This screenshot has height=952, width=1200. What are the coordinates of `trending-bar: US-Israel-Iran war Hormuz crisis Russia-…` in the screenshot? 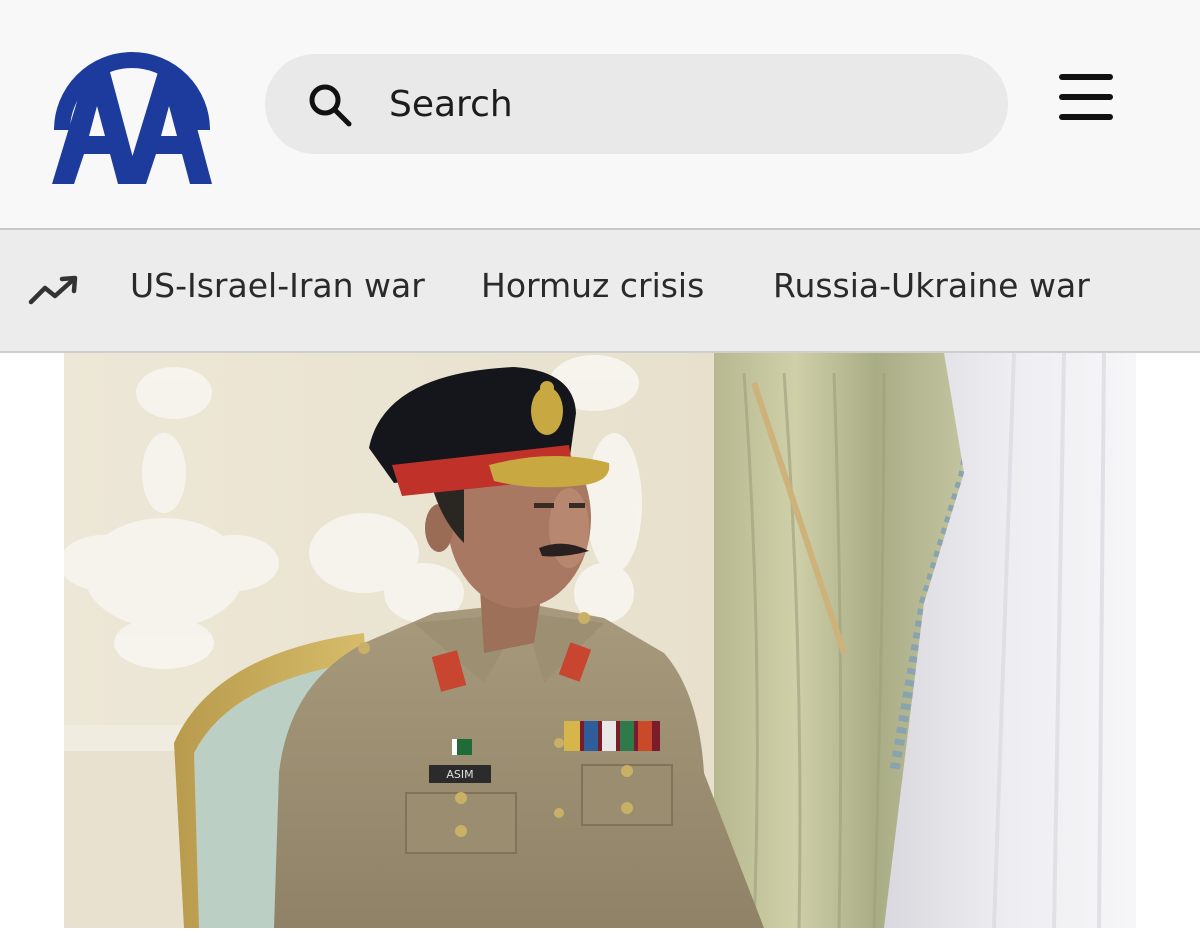 It's located at (600, 290).